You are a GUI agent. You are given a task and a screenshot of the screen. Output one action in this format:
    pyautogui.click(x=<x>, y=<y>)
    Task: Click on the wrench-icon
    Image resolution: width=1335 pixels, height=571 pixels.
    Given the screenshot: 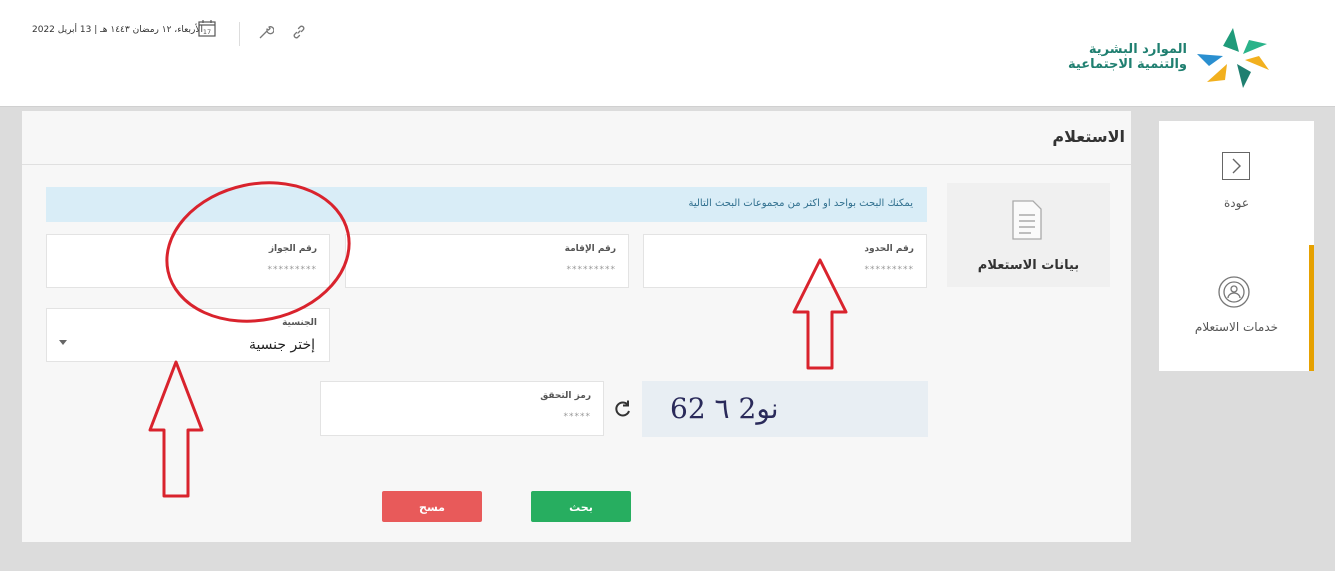 What is the action you would take?
    pyautogui.click(x=266, y=32)
    